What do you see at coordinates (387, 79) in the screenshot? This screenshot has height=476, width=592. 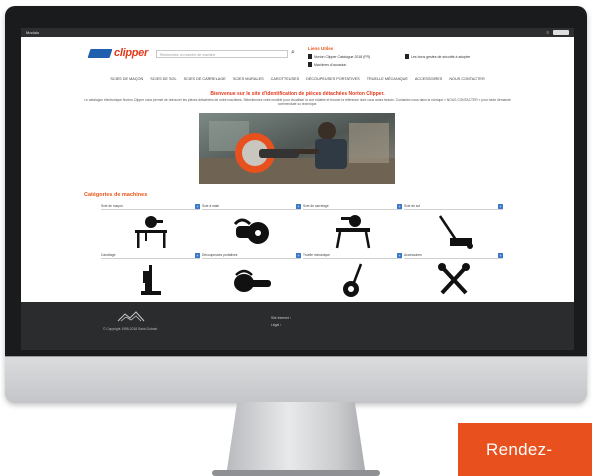 I see `nav-item-power-trowel: TRUELLE MÉCANIQUE` at bounding box center [387, 79].